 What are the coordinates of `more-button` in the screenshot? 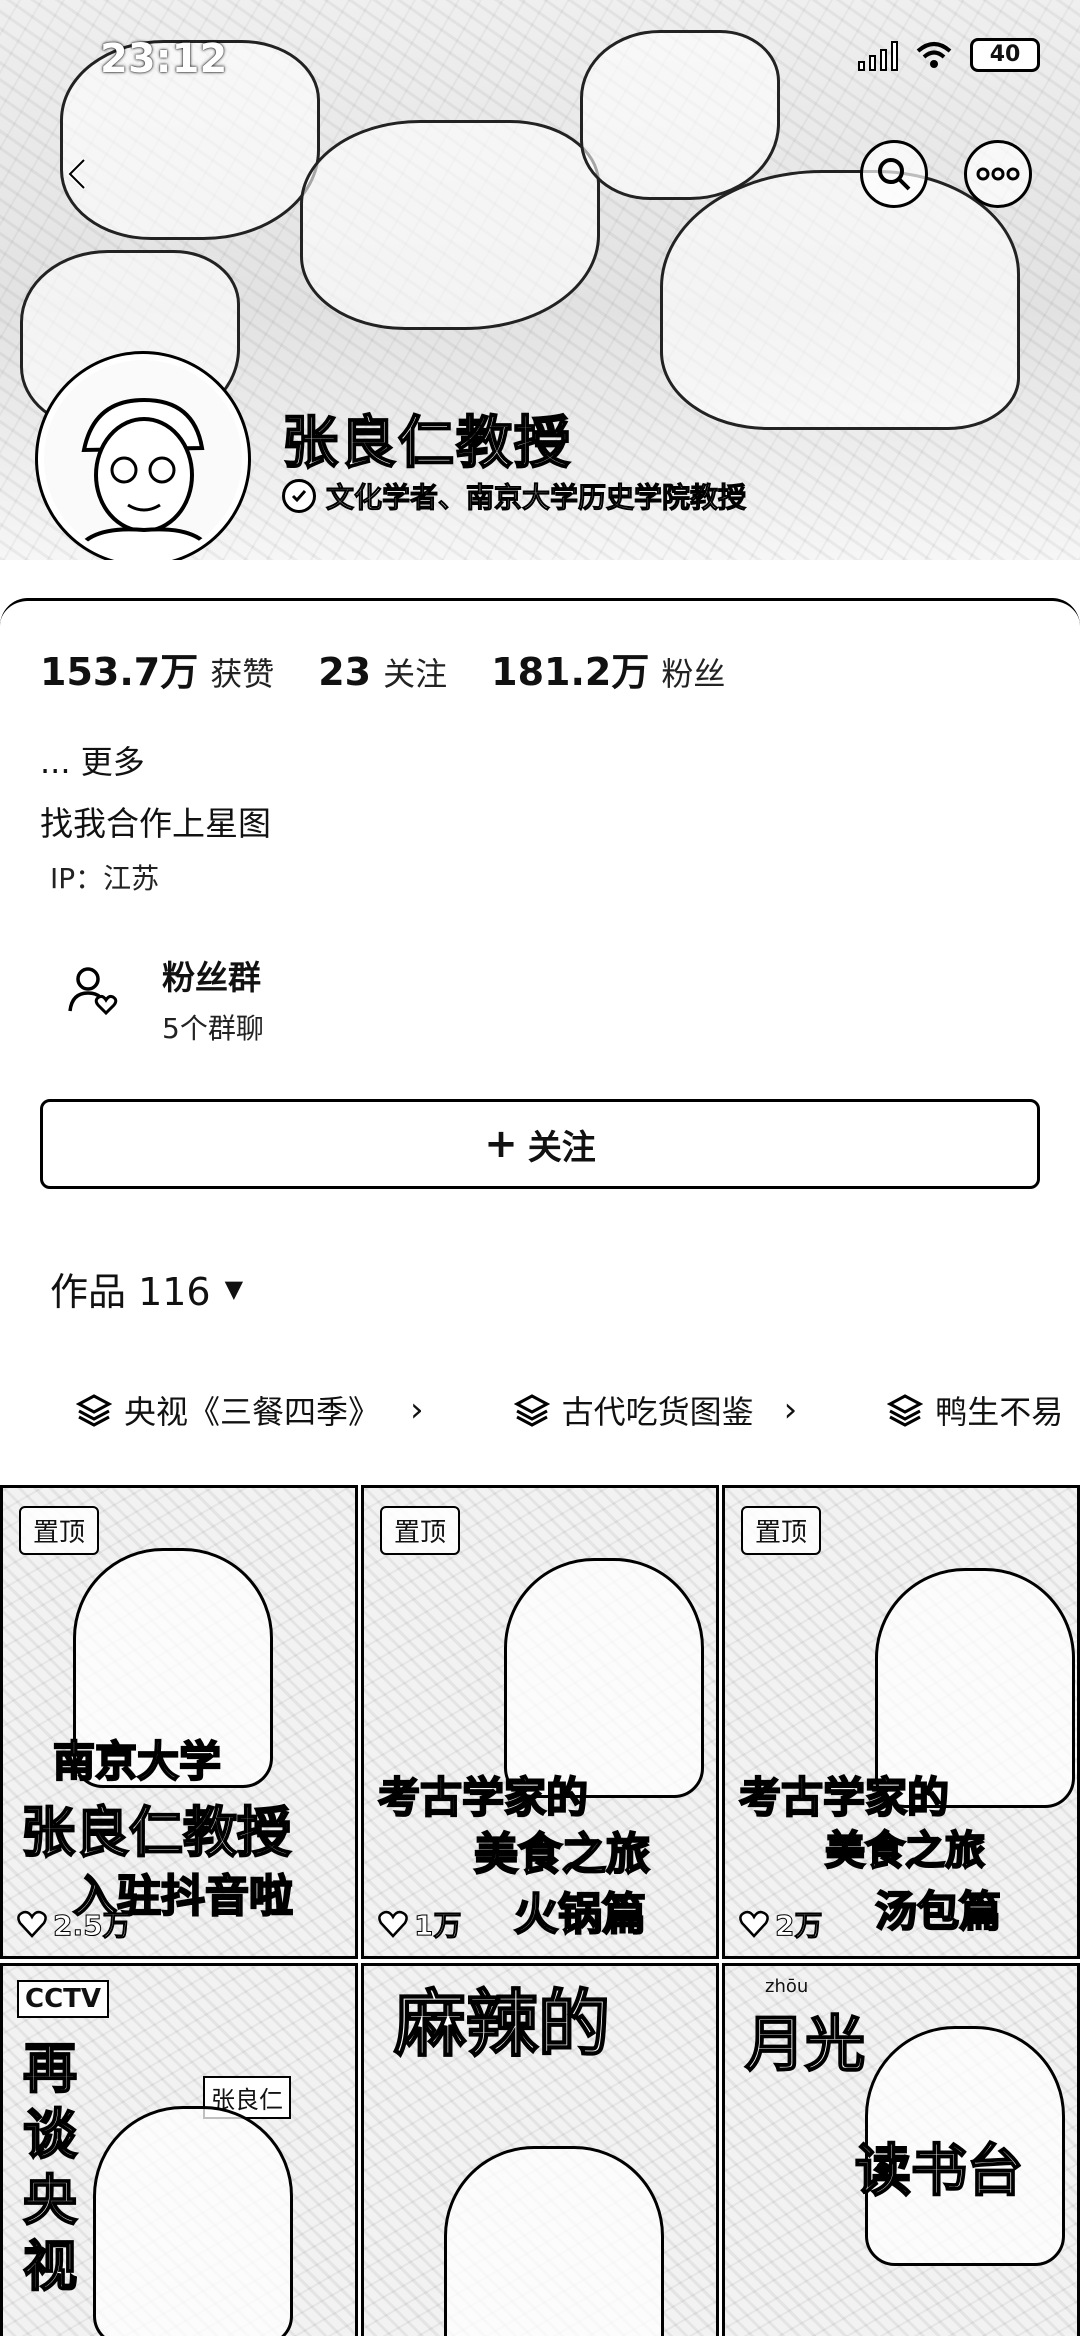 It's located at (998, 174).